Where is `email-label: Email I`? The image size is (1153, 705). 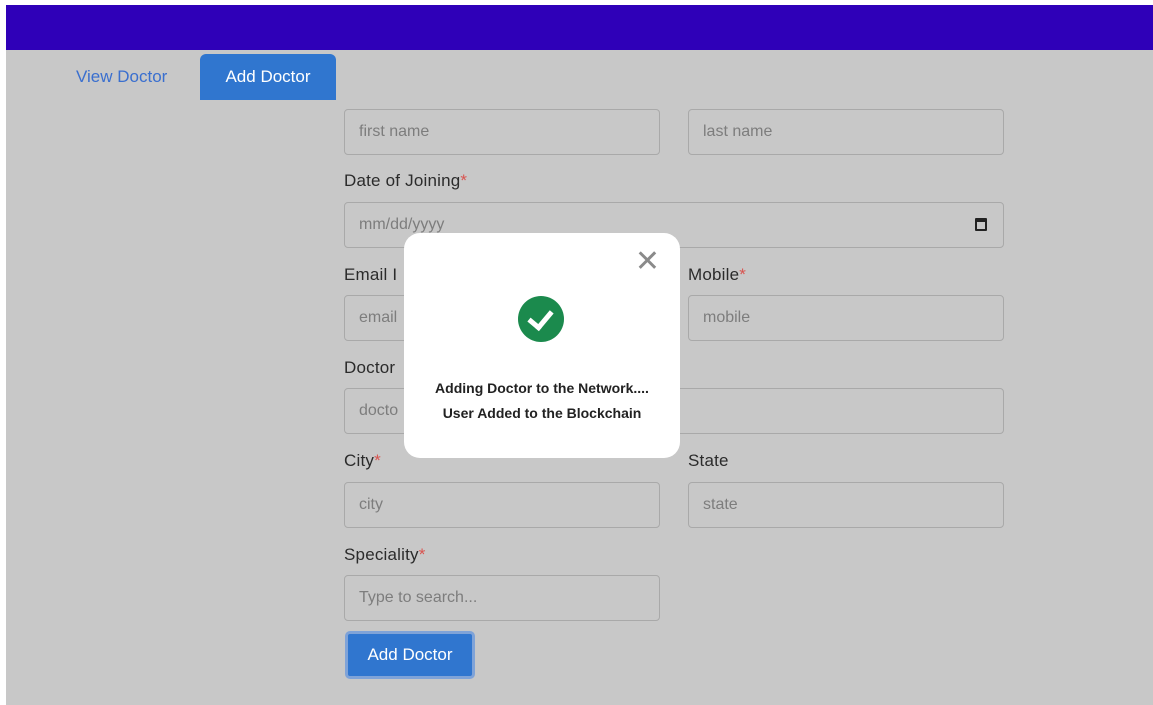
email-label: Email I is located at coordinates (371, 274).